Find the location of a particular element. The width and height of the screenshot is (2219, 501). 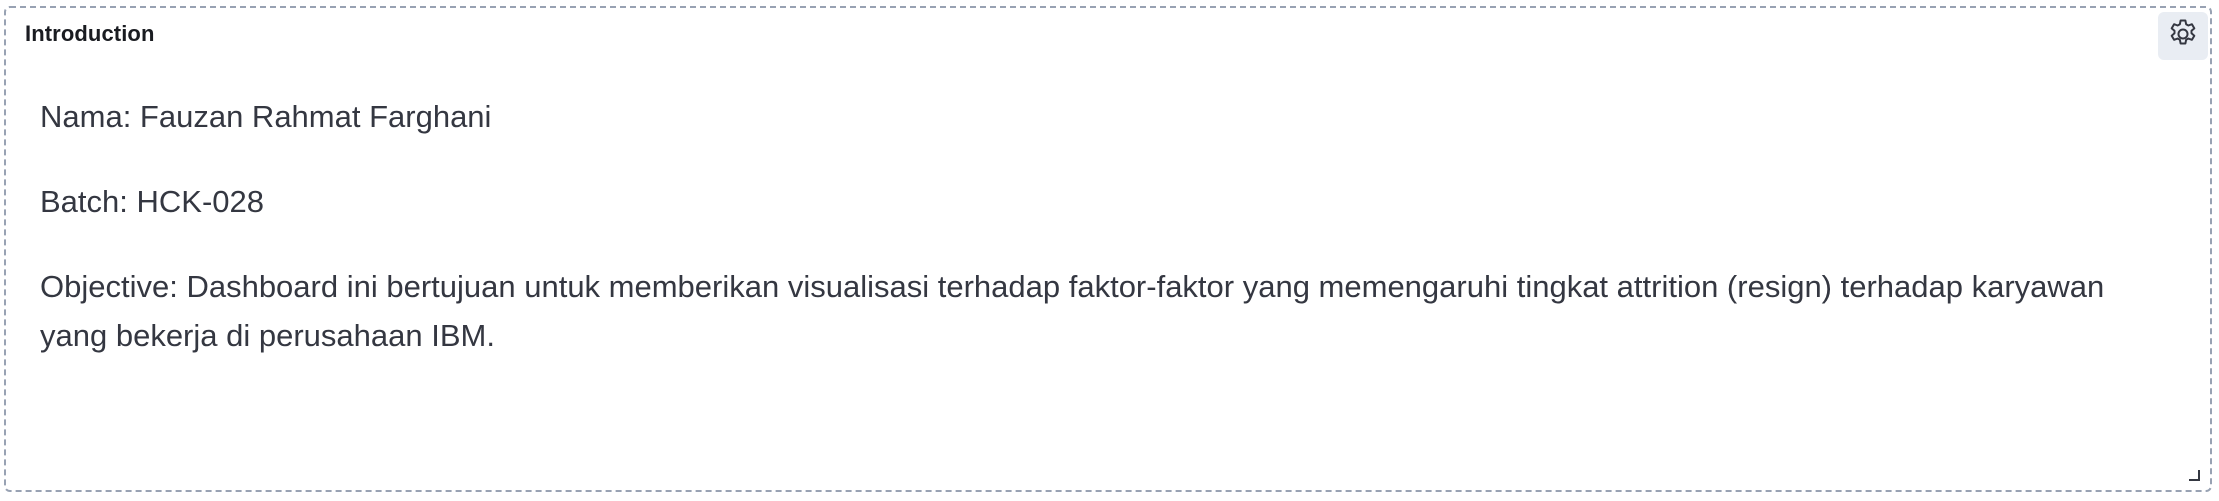

gear-icon is located at coordinates (2183, 36).